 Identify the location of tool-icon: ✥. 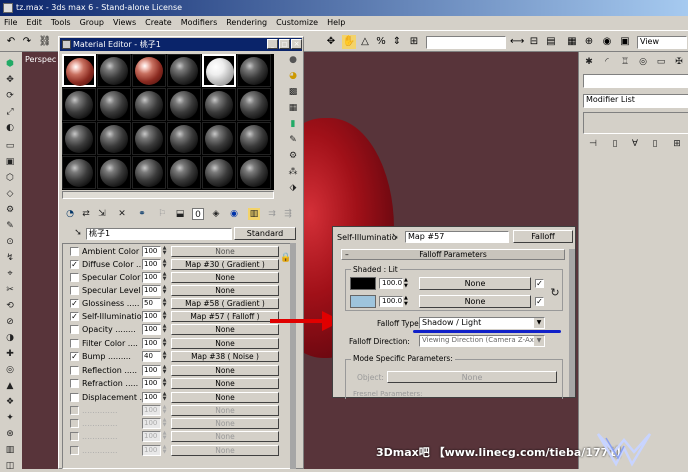
(10, 80).